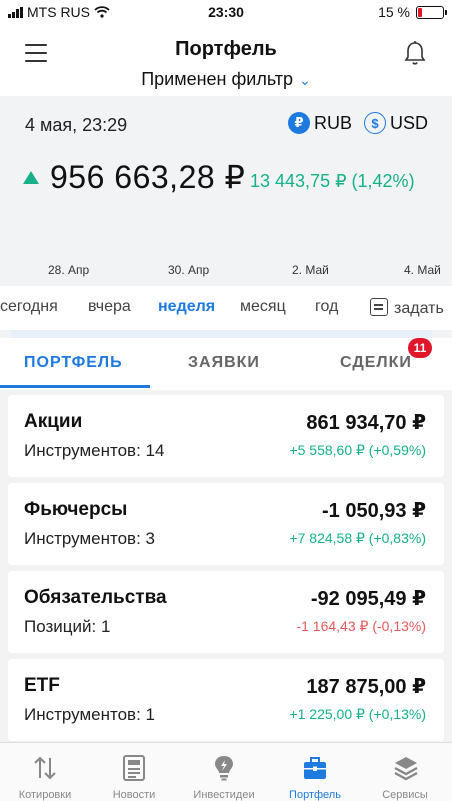 This screenshot has height=801, width=452. I want to click on app-header: Портфель Применен фильтр ⌄, so click(226, 60).